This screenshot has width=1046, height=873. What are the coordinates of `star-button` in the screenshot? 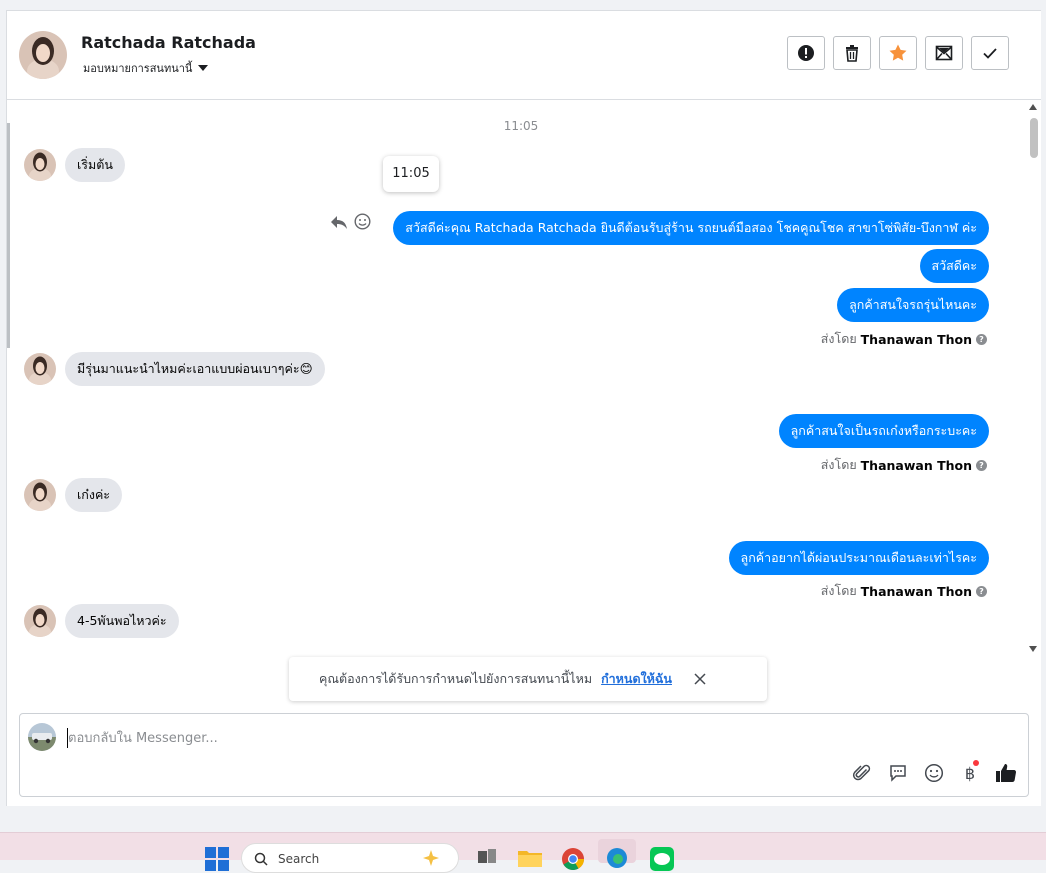 It's located at (898, 53).